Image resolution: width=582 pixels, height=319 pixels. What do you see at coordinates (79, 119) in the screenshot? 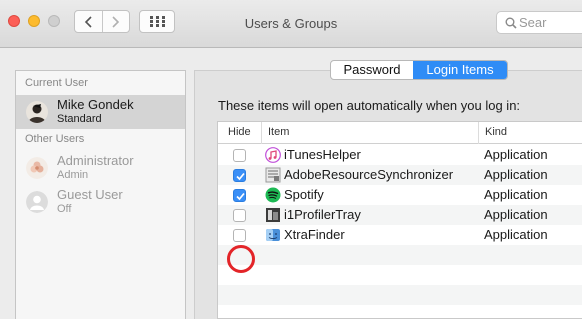
I see `user-role: Standard` at bounding box center [79, 119].